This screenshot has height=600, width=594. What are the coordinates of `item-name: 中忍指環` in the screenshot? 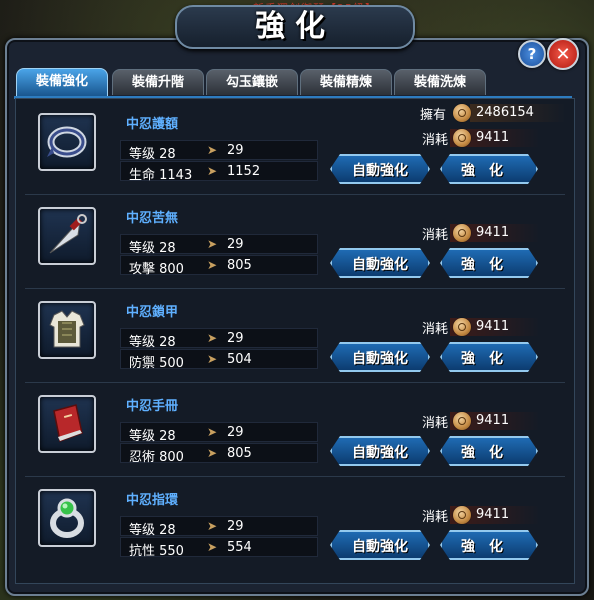 It's located at (152, 500).